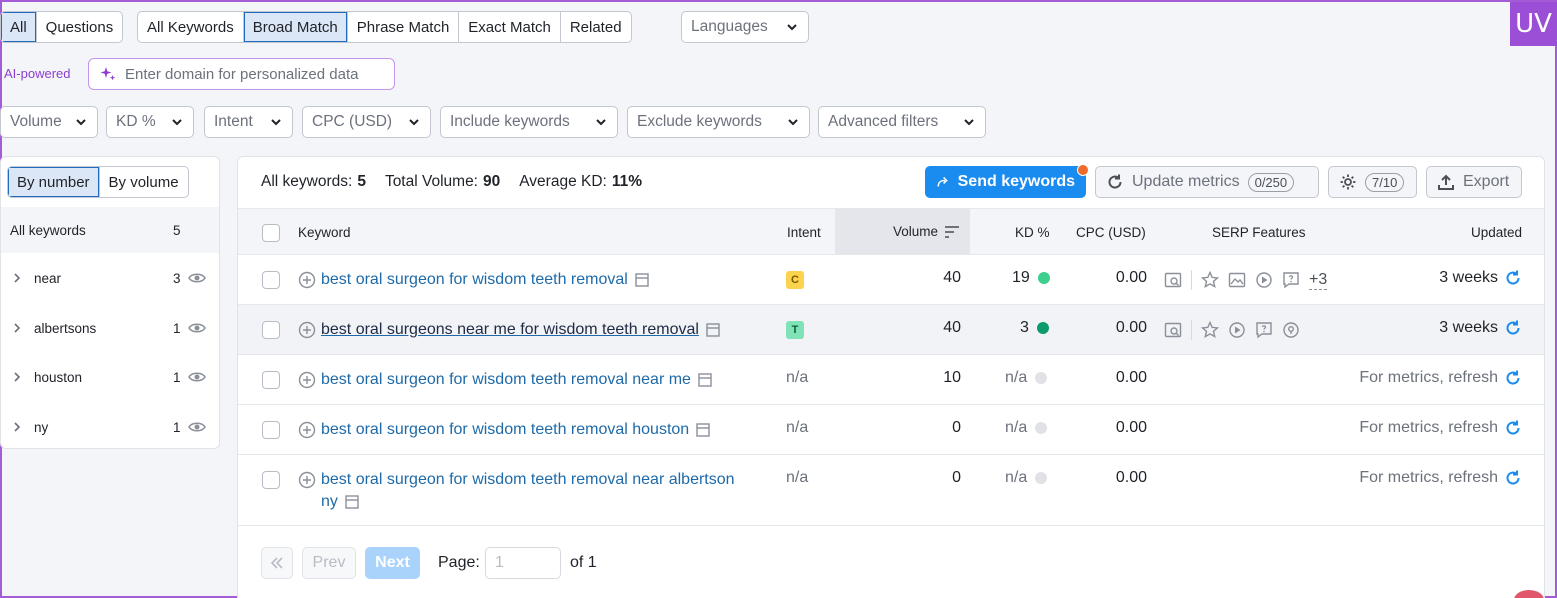 The width and height of the screenshot is (1557, 598). I want to click on domain-input: Enter domain for personalized data, so click(241, 74).